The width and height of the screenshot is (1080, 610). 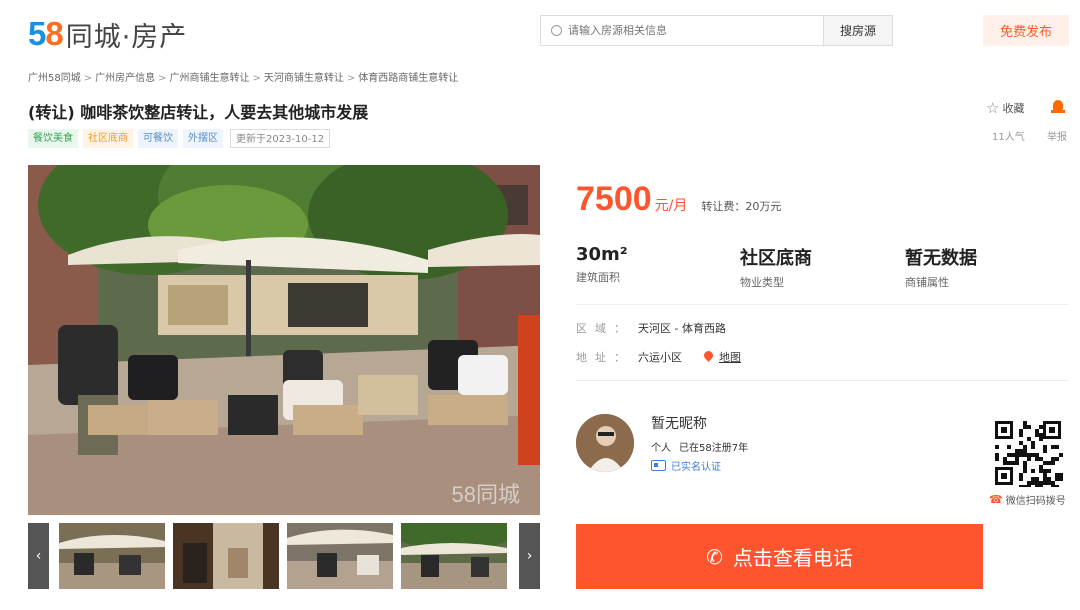 I want to click on qr-tip: ☎ 微信扫码拨号, so click(x=1027, y=499).